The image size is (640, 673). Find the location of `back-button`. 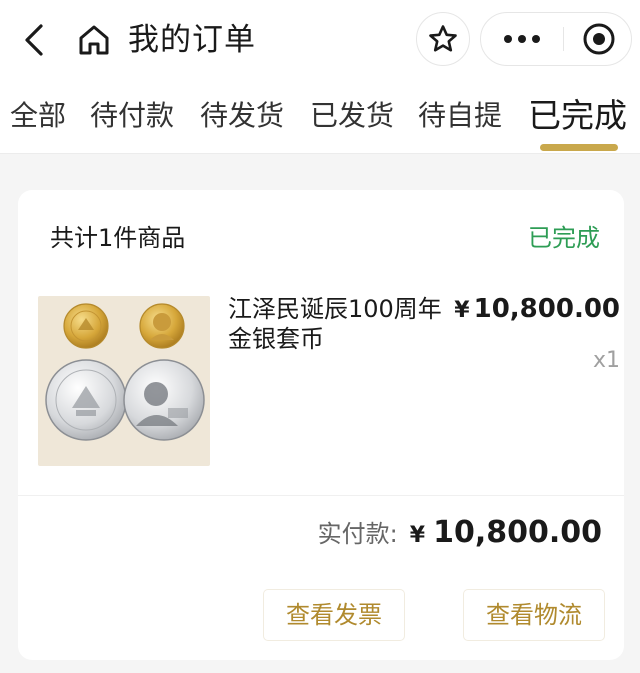

back-button is located at coordinates (34, 40).